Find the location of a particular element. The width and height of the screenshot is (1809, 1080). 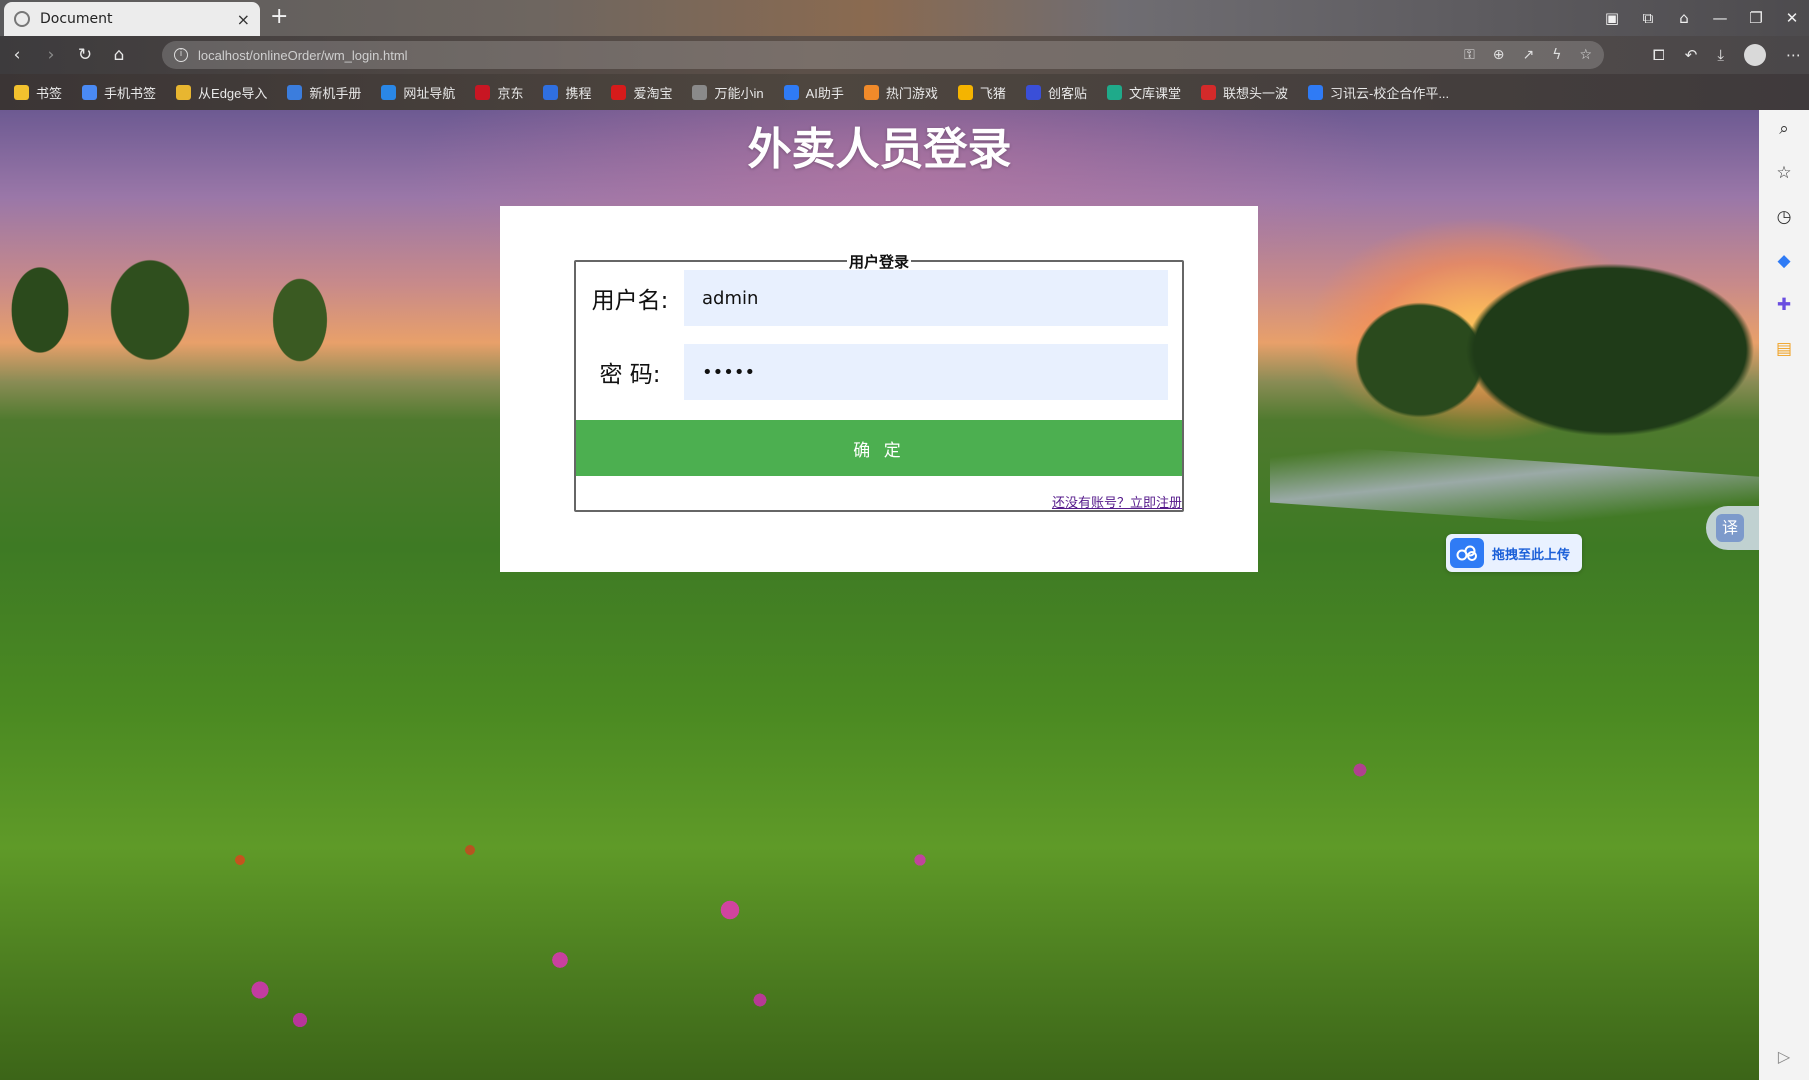

password-row: 密 码: is located at coordinates (879, 372).